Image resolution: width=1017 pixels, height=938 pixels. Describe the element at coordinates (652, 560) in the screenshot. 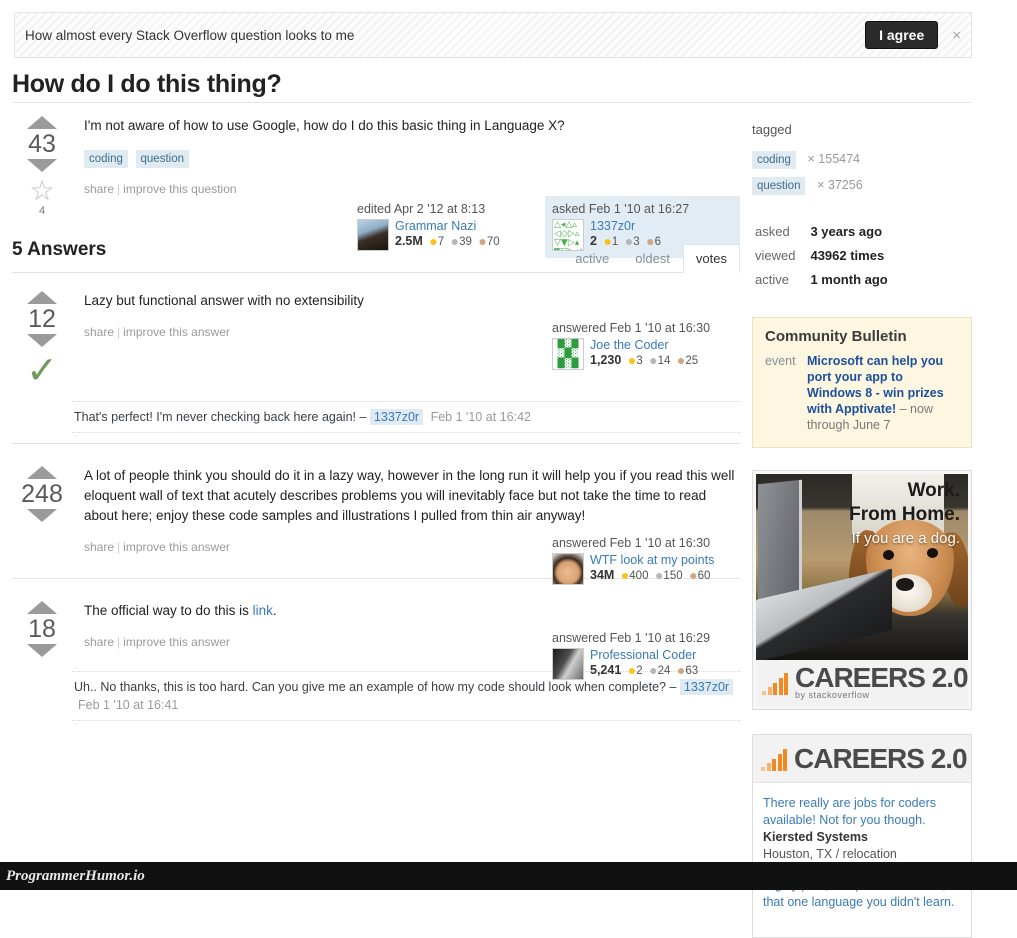

I see `answerer-name: WTF look at my points` at that location.